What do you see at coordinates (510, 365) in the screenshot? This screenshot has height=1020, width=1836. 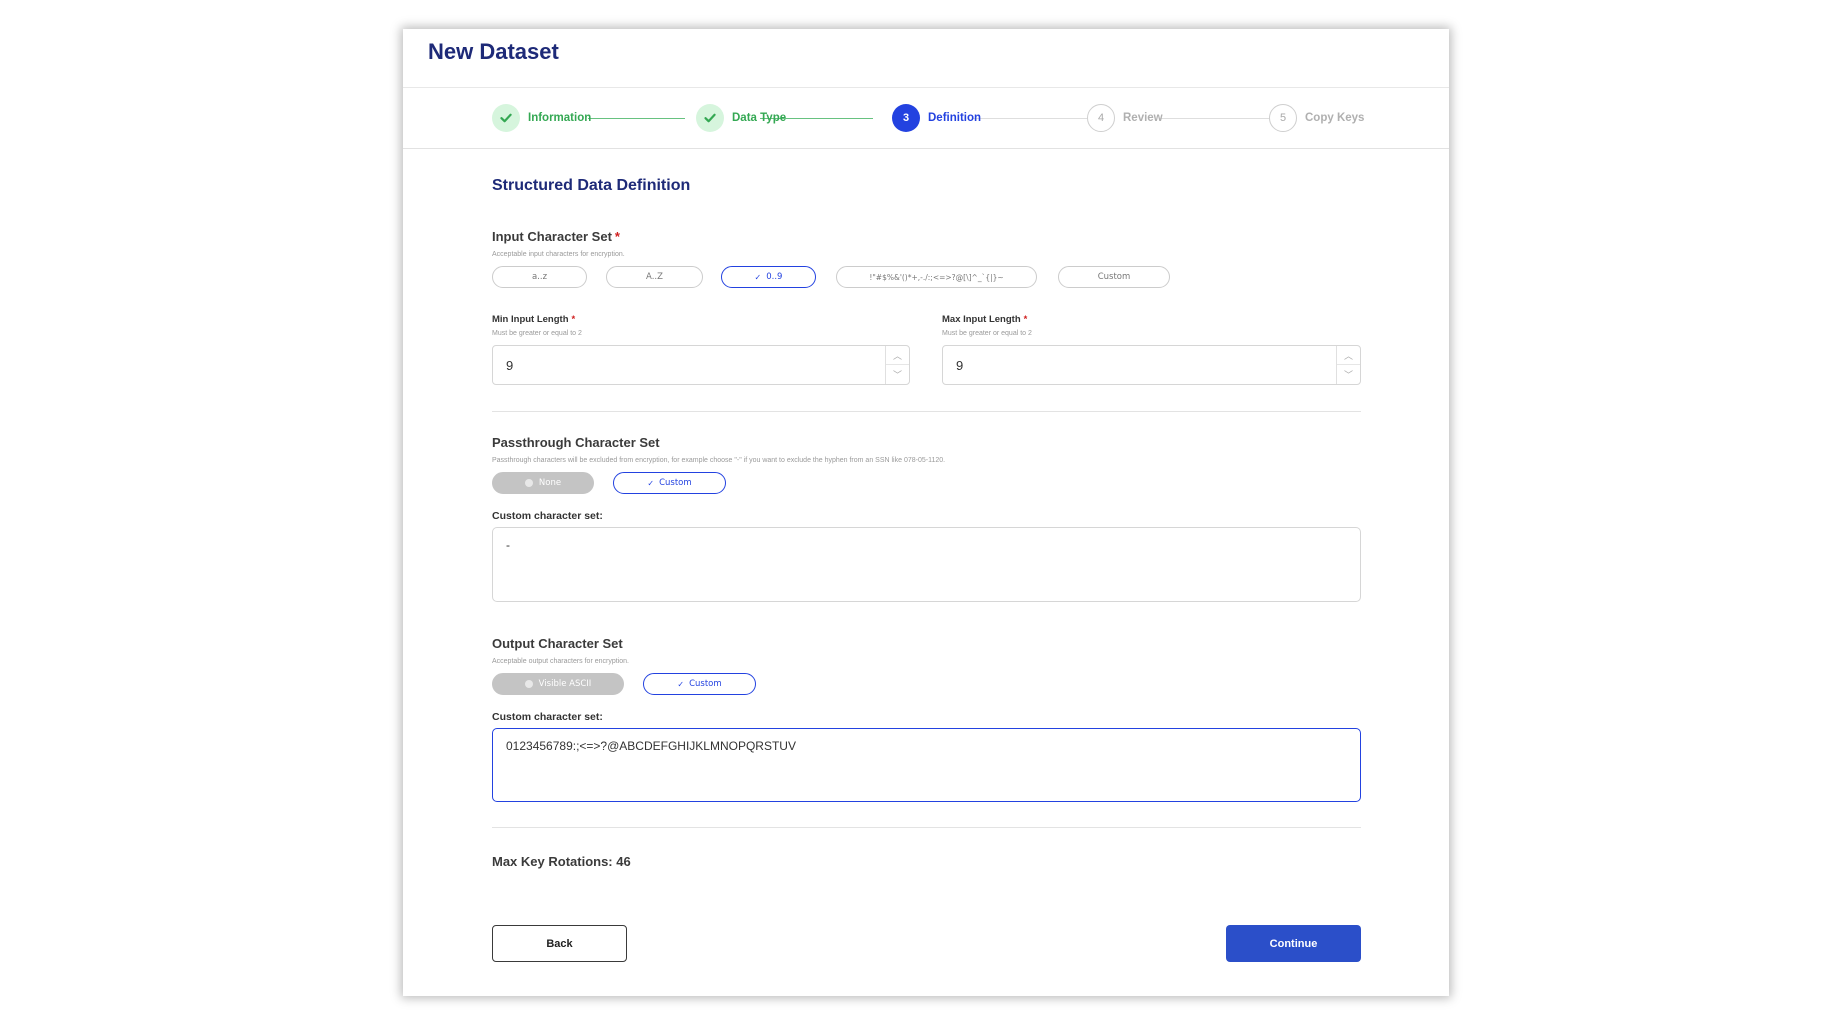 I see `min-length-value: 9` at bounding box center [510, 365].